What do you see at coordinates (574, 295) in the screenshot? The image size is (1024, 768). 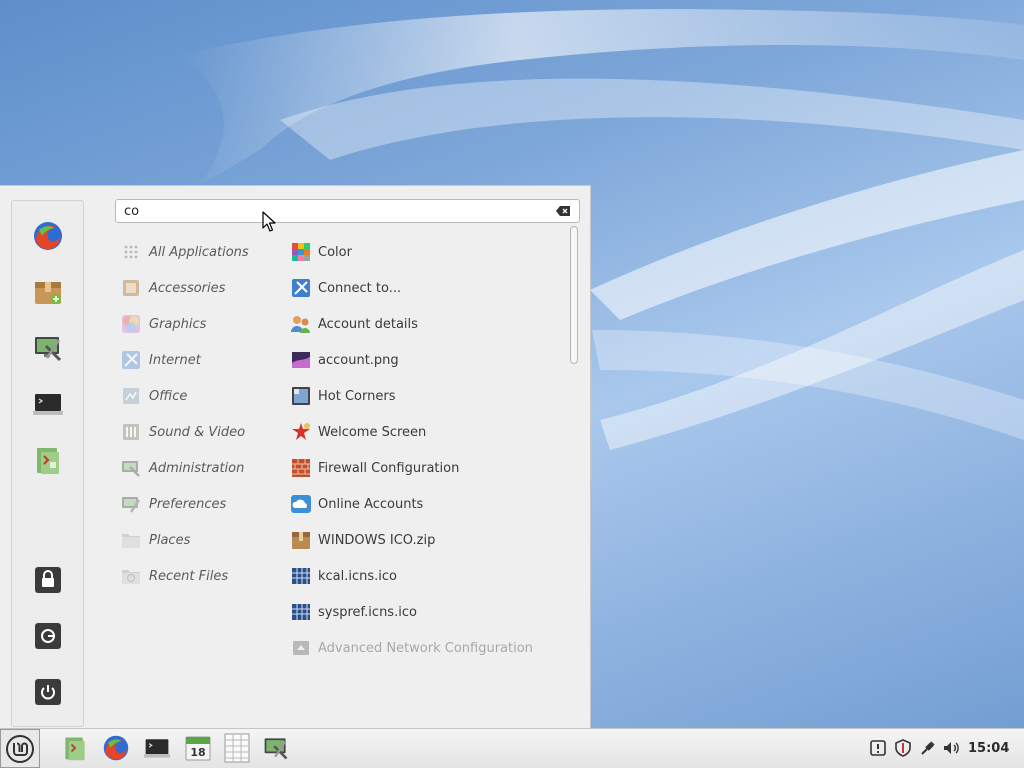 I see `results-scrollbar` at bounding box center [574, 295].